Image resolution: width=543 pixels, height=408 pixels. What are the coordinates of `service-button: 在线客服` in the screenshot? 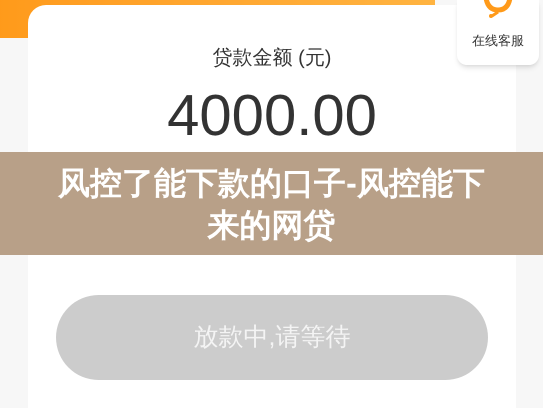 It's located at (498, 32).